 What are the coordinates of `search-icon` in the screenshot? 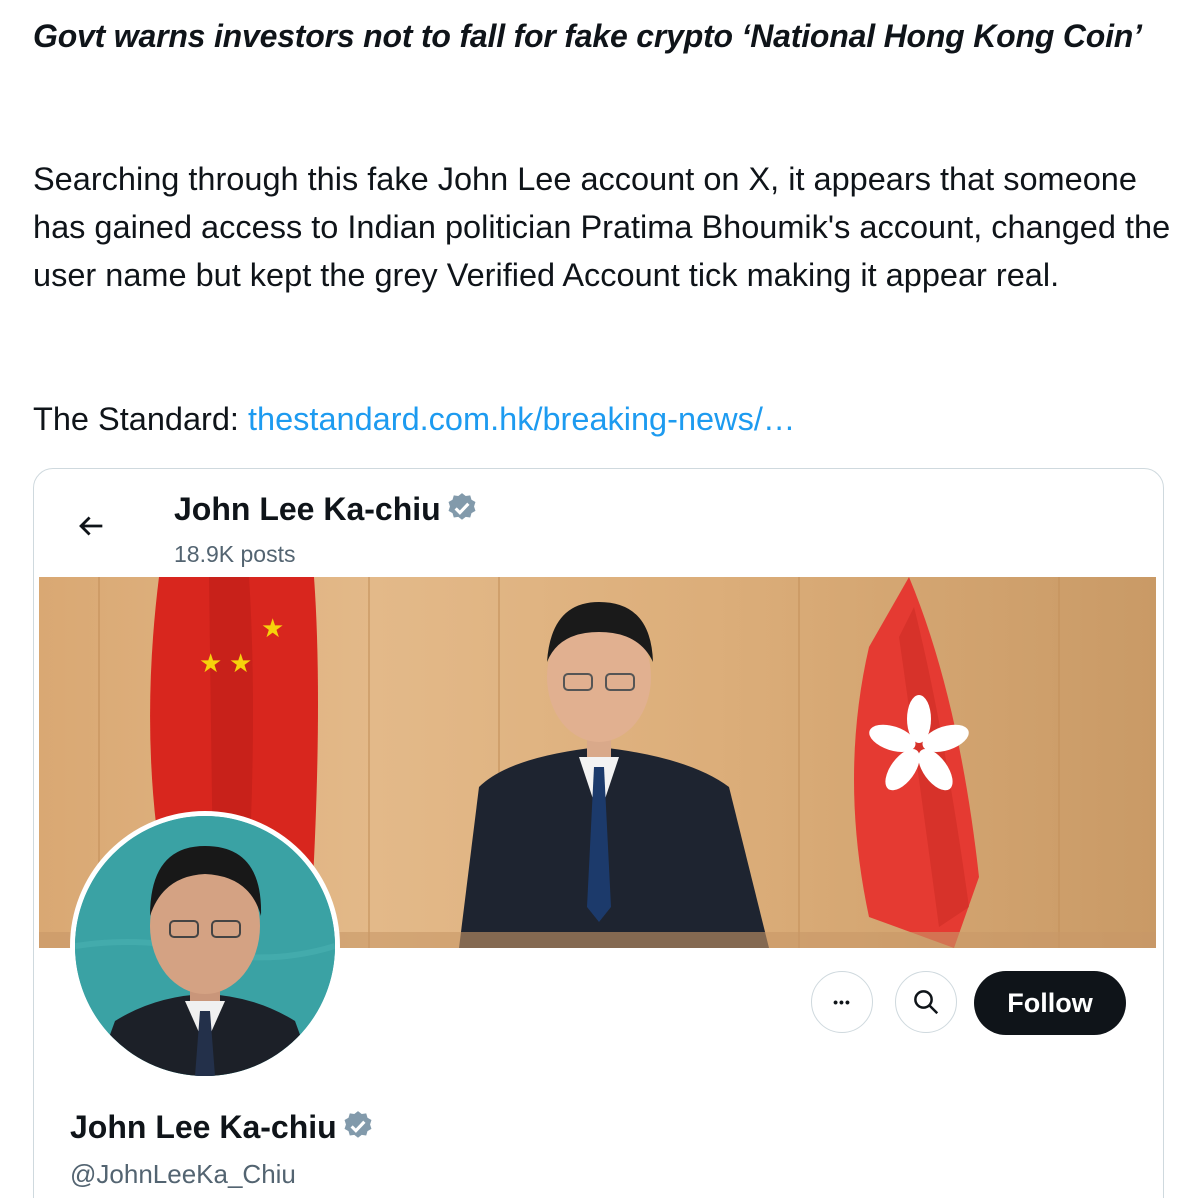 It's located at (926, 1002).